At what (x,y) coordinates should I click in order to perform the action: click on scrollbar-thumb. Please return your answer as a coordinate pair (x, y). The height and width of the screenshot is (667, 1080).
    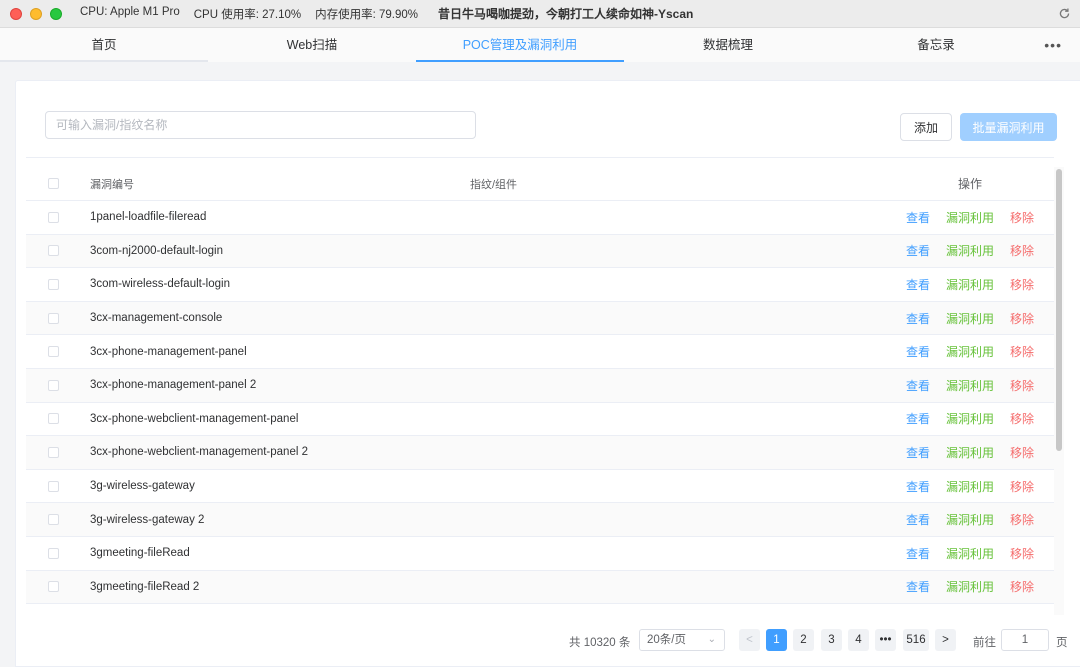
    Looking at the image, I should click on (1059, 310).